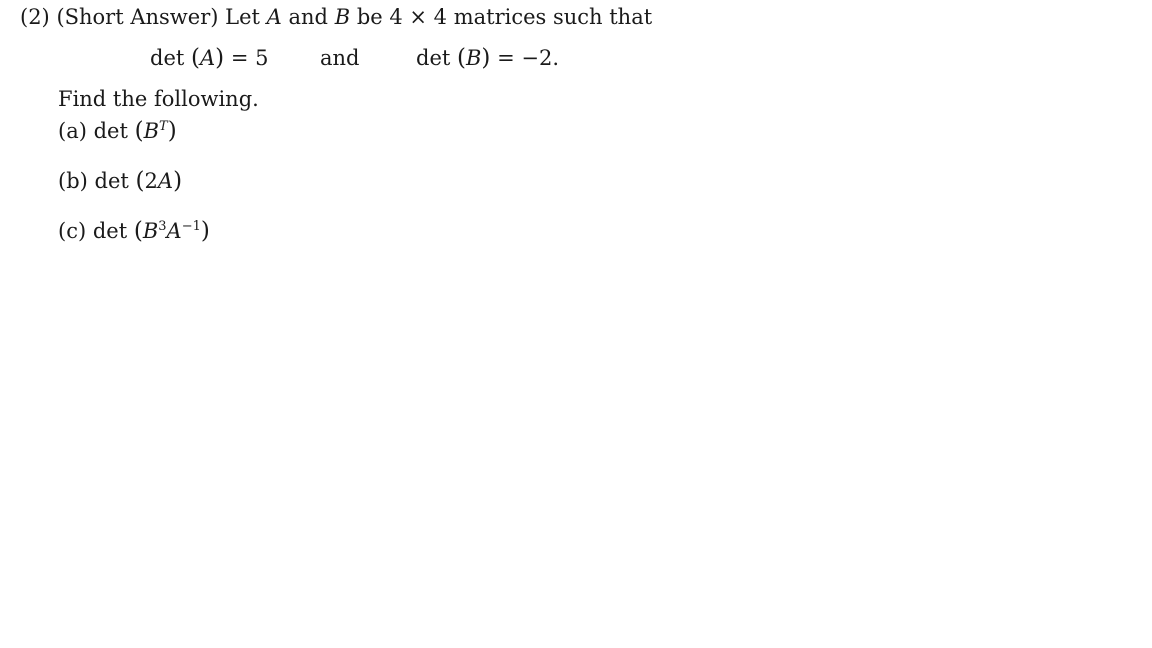 Image resolution: width=1152 pixels, height=648 pixels. I want to click on det-value: = −2., so click(528, 58).